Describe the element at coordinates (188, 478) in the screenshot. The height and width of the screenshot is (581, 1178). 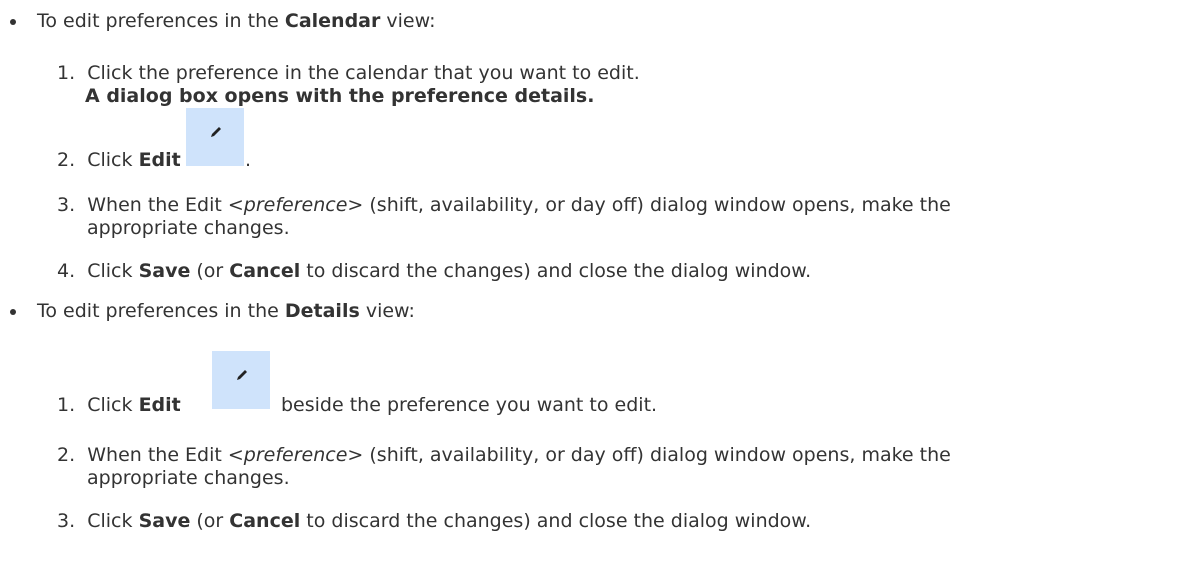
I see `details-step-2-continuation: appropriate changes.` at that location.